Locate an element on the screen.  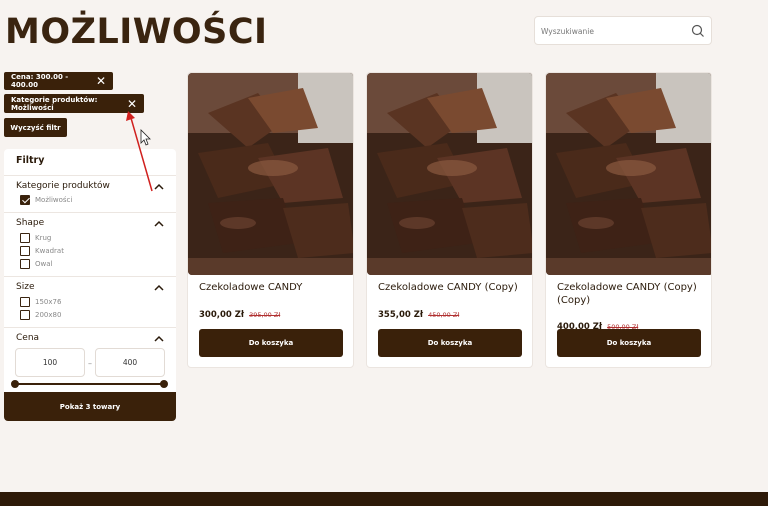
product-price: 355,00 Zł 450,00 Zł is located at coordinates (418, 315).